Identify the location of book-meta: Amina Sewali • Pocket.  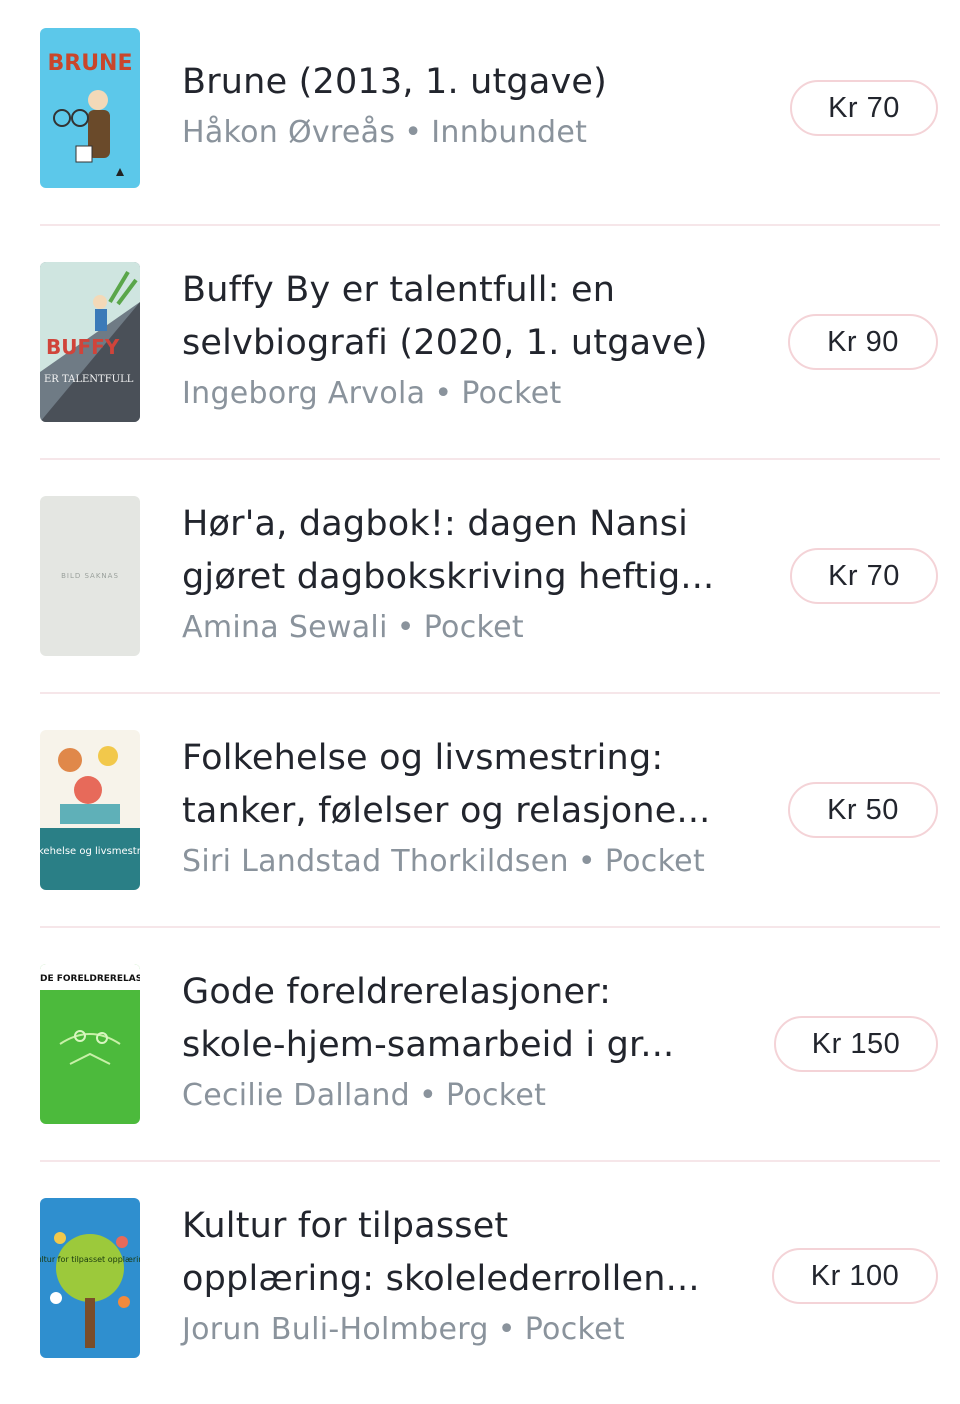
(472, 628).